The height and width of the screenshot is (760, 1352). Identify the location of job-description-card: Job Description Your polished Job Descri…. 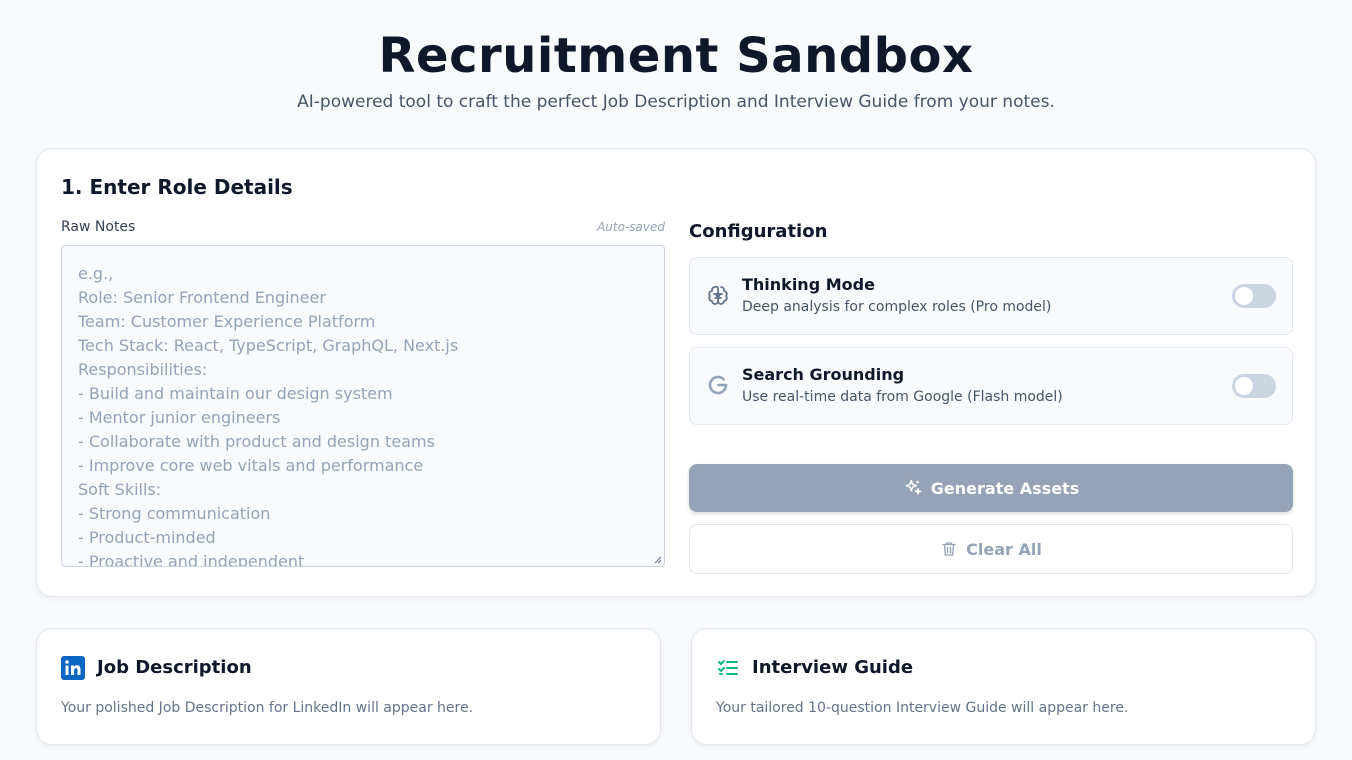
(348, 686).